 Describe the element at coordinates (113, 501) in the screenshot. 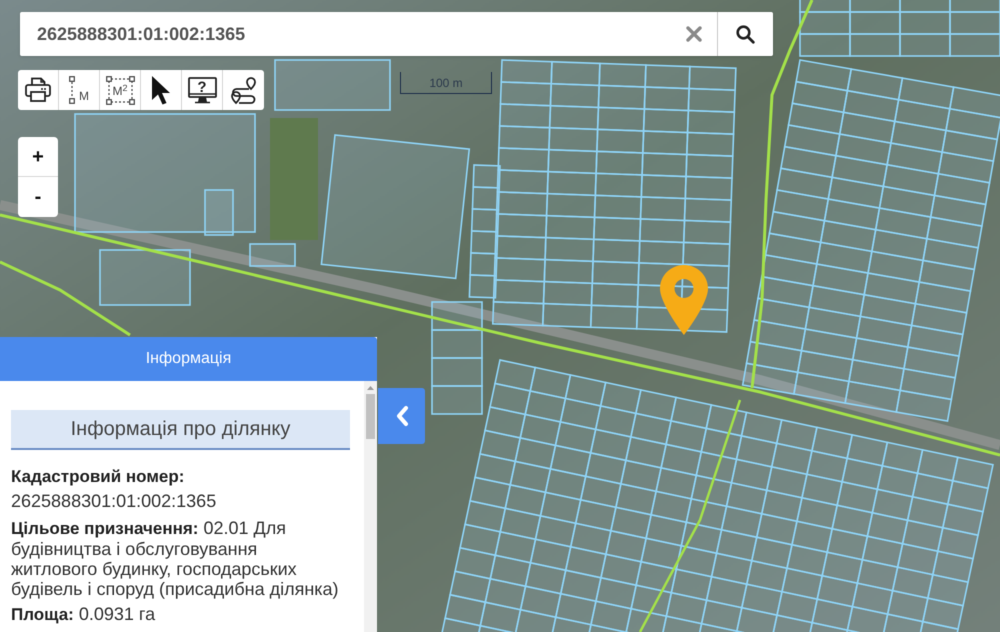

I see `field-value: 2625888301:01:002:1365` at that location.